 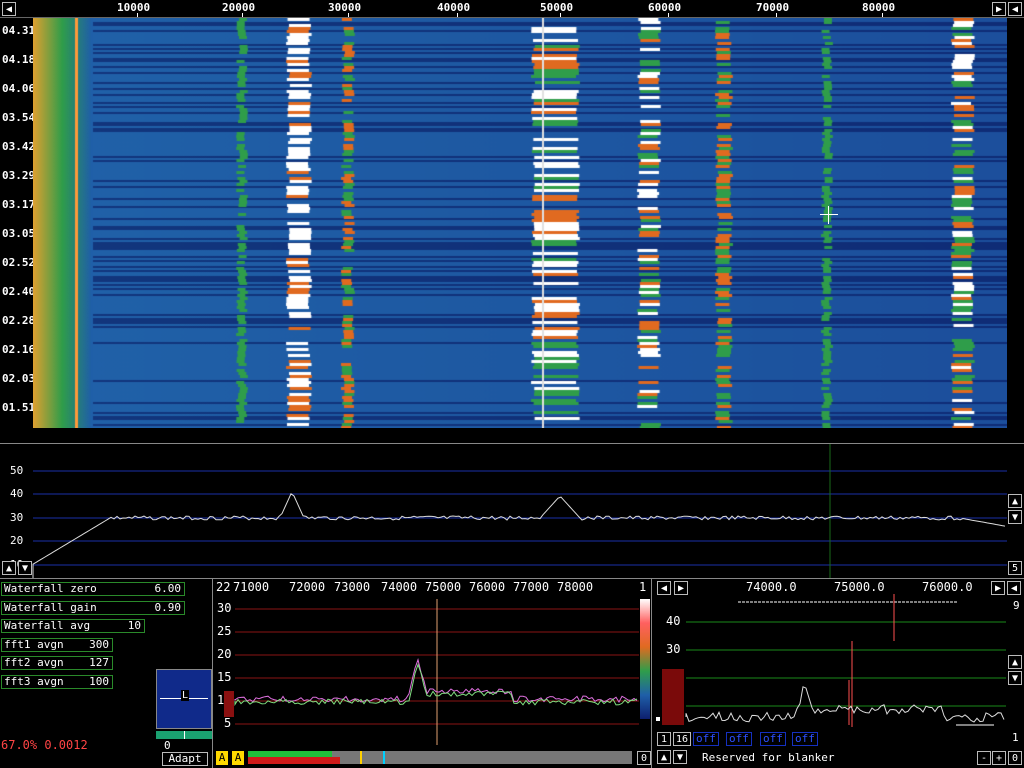 I want to click on param-field: fft2 avgn 127, so click(x=57, y=663).